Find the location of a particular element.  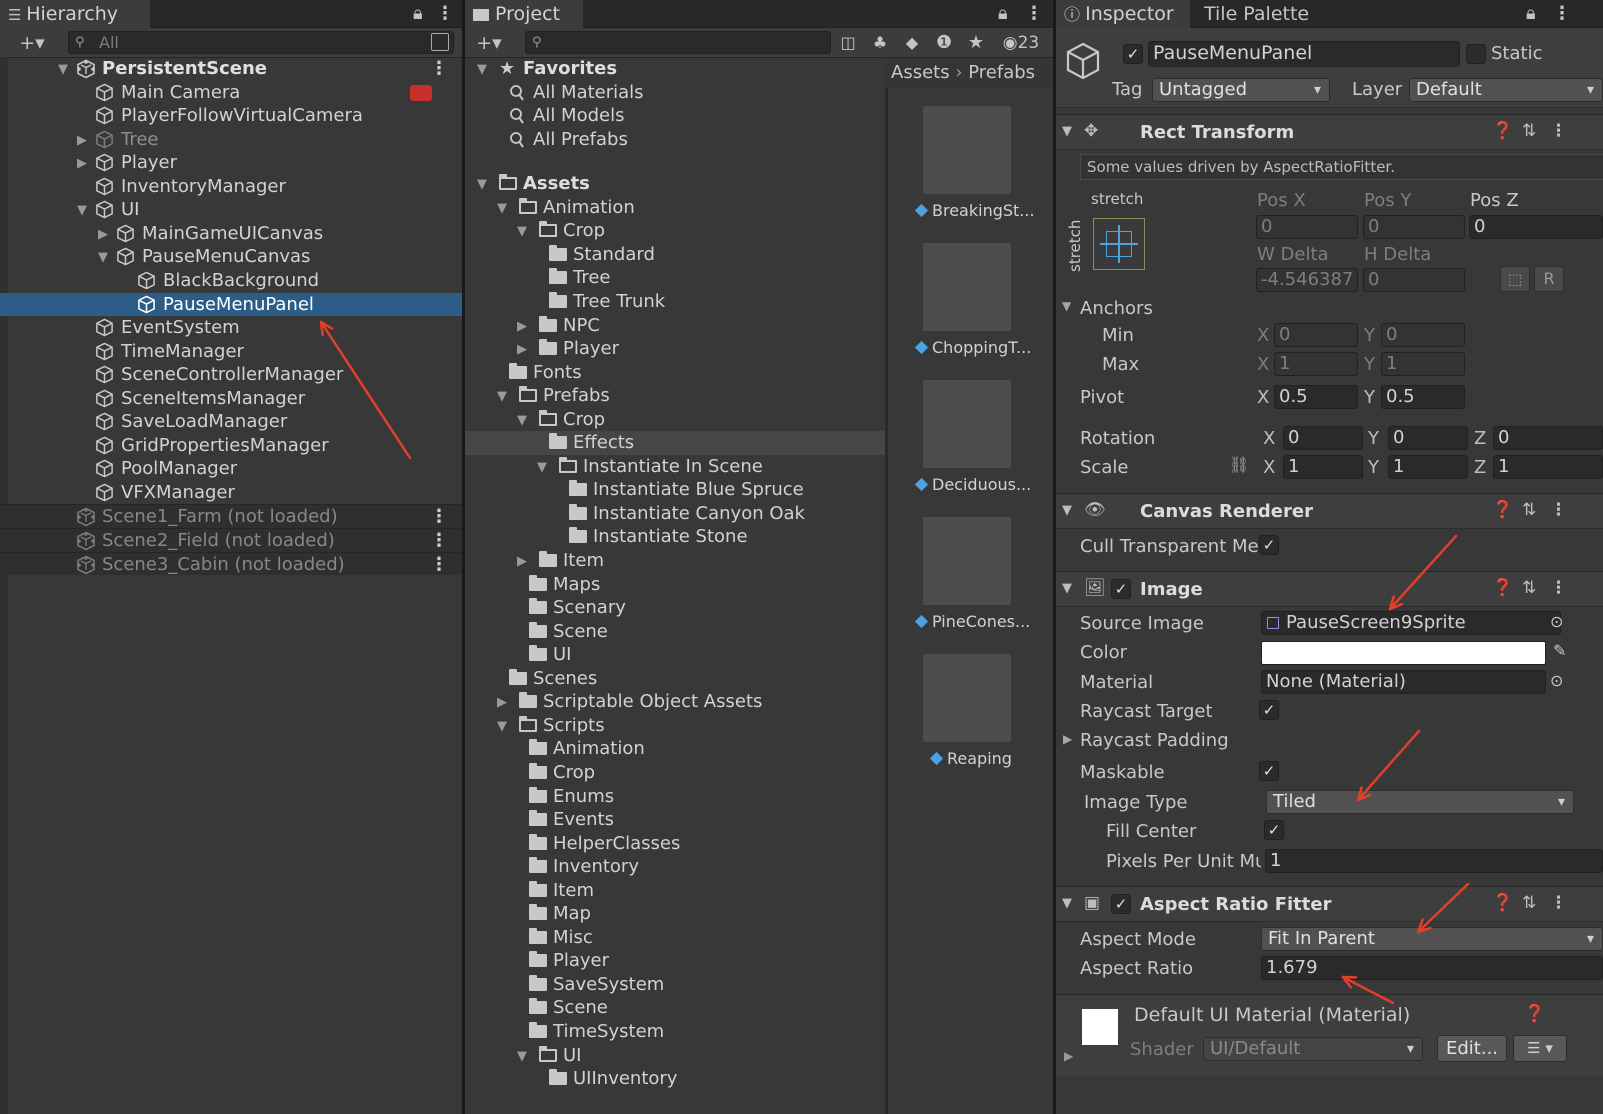

layer-dropdown: Default is located at coordinates (1506, 90).